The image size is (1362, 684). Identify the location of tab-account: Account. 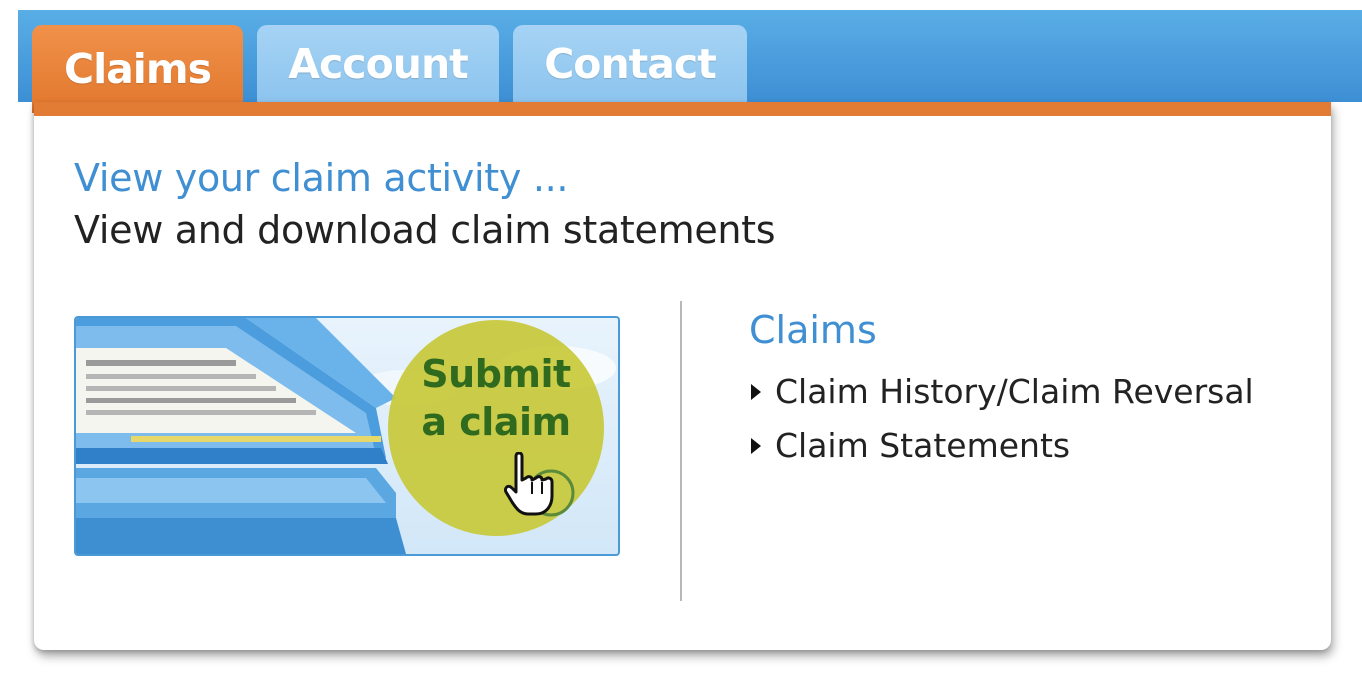
(378, 64).